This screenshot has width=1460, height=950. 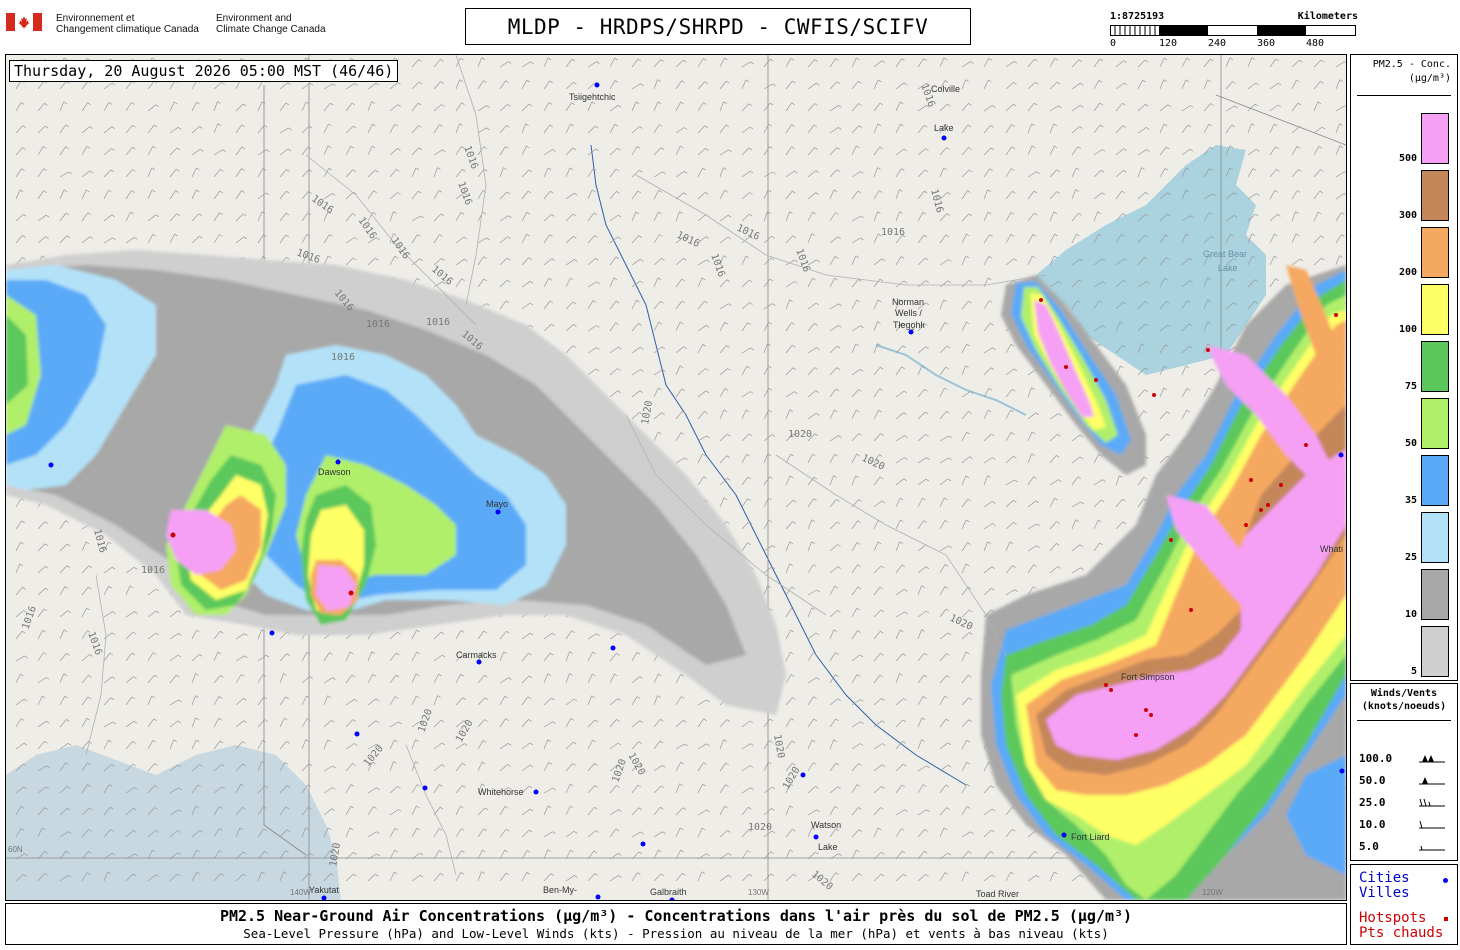 I want to click on scale-tick: 360, so click(x=1266, y=43).